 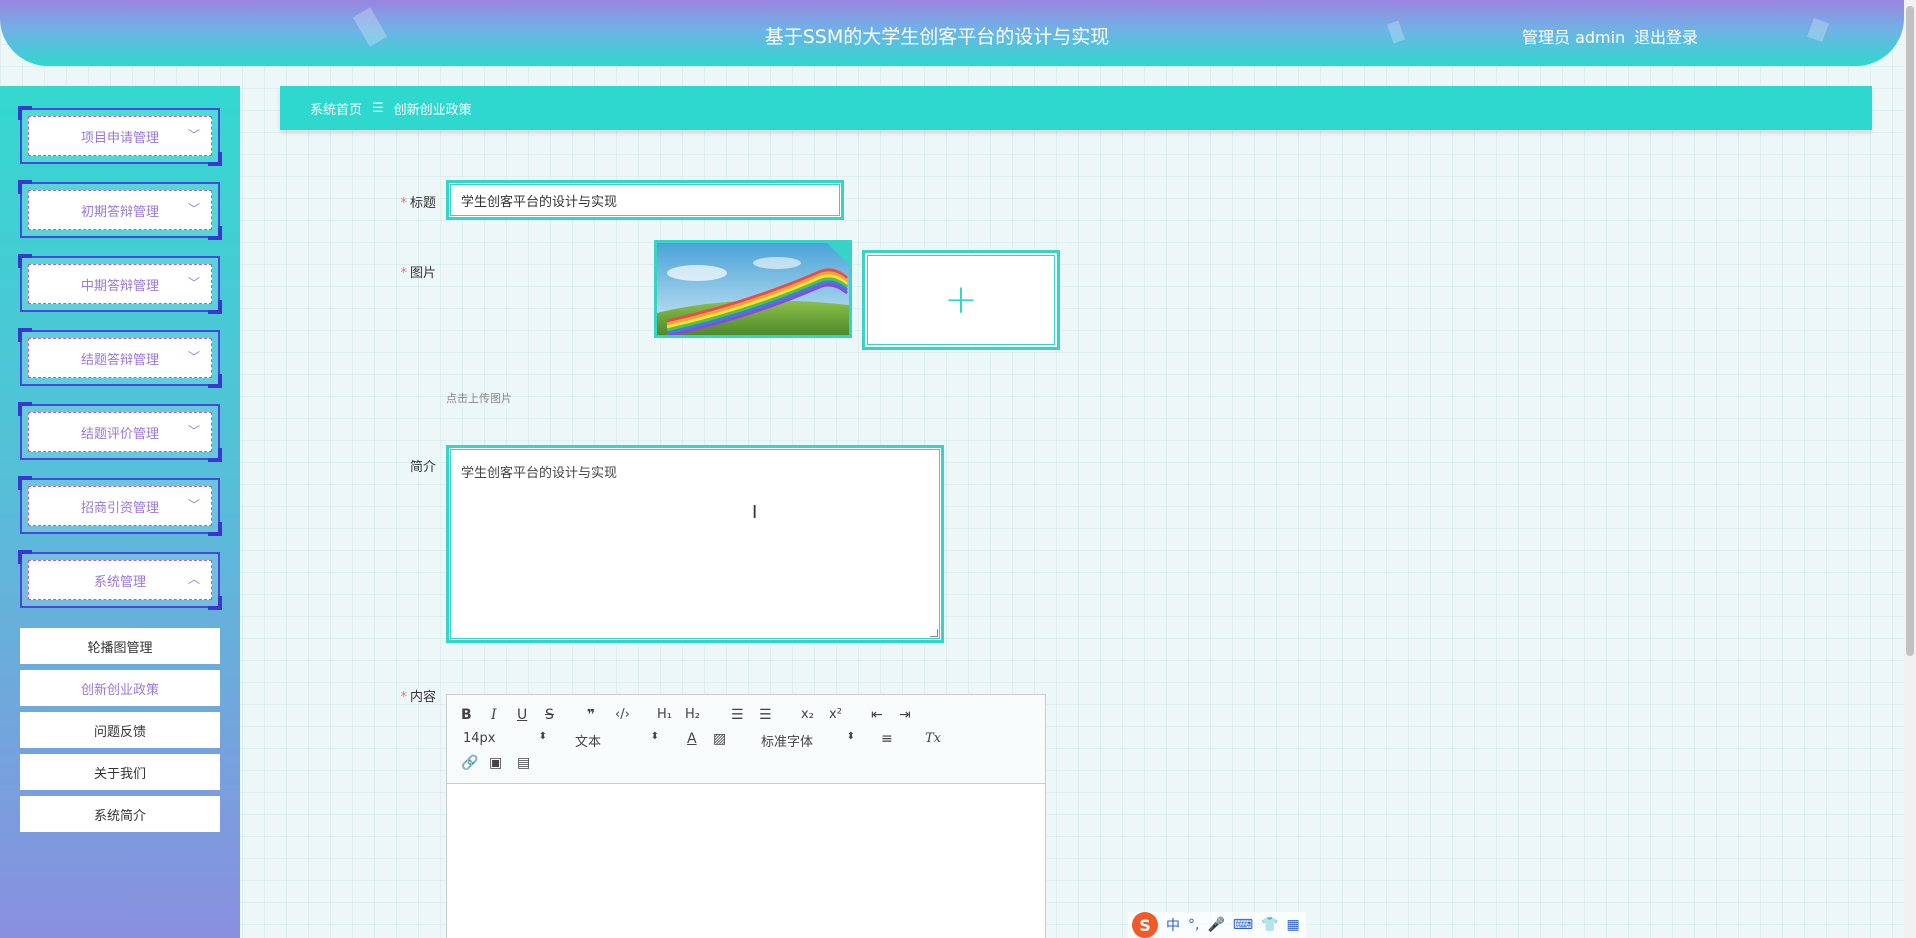 I want to click on plus-icon: +, so click(x=961, y=300).